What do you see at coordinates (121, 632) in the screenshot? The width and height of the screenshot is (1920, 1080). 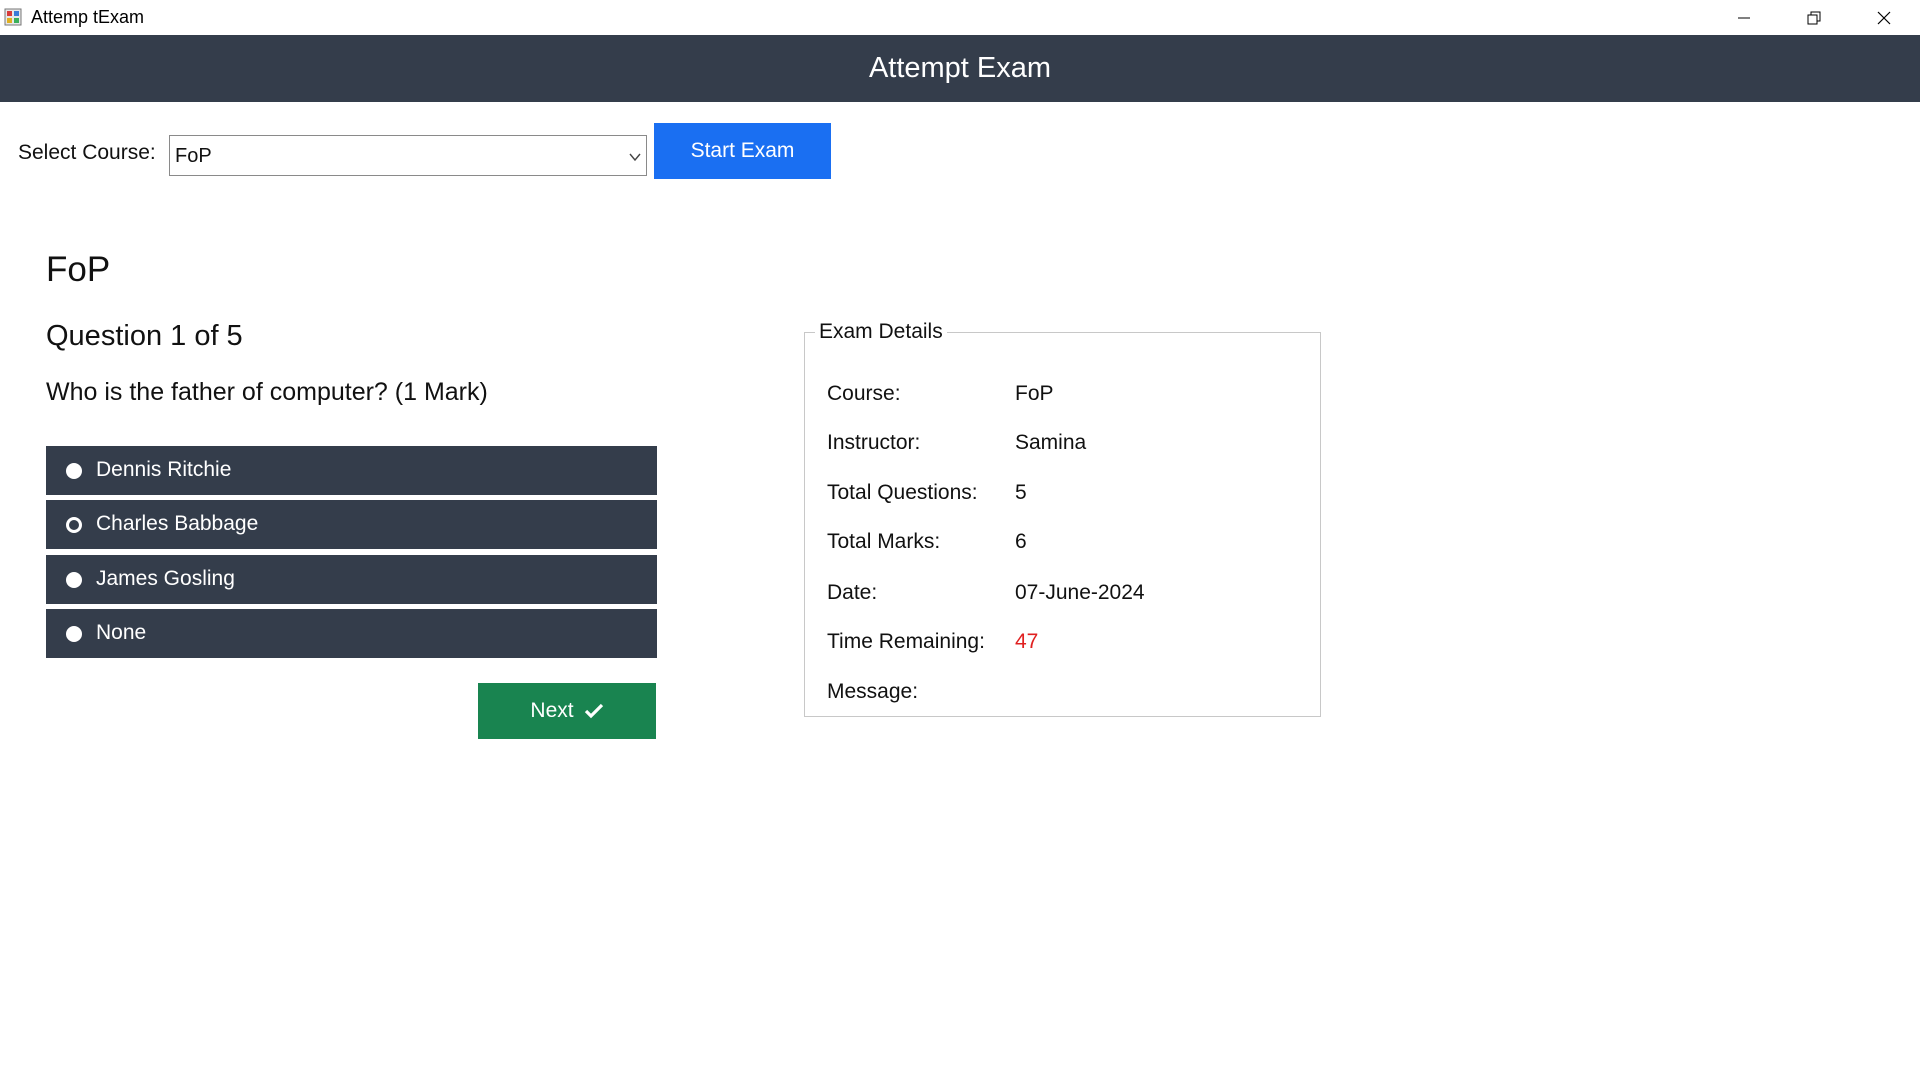 I see `option-label: None` at bounding box center [121, 632].